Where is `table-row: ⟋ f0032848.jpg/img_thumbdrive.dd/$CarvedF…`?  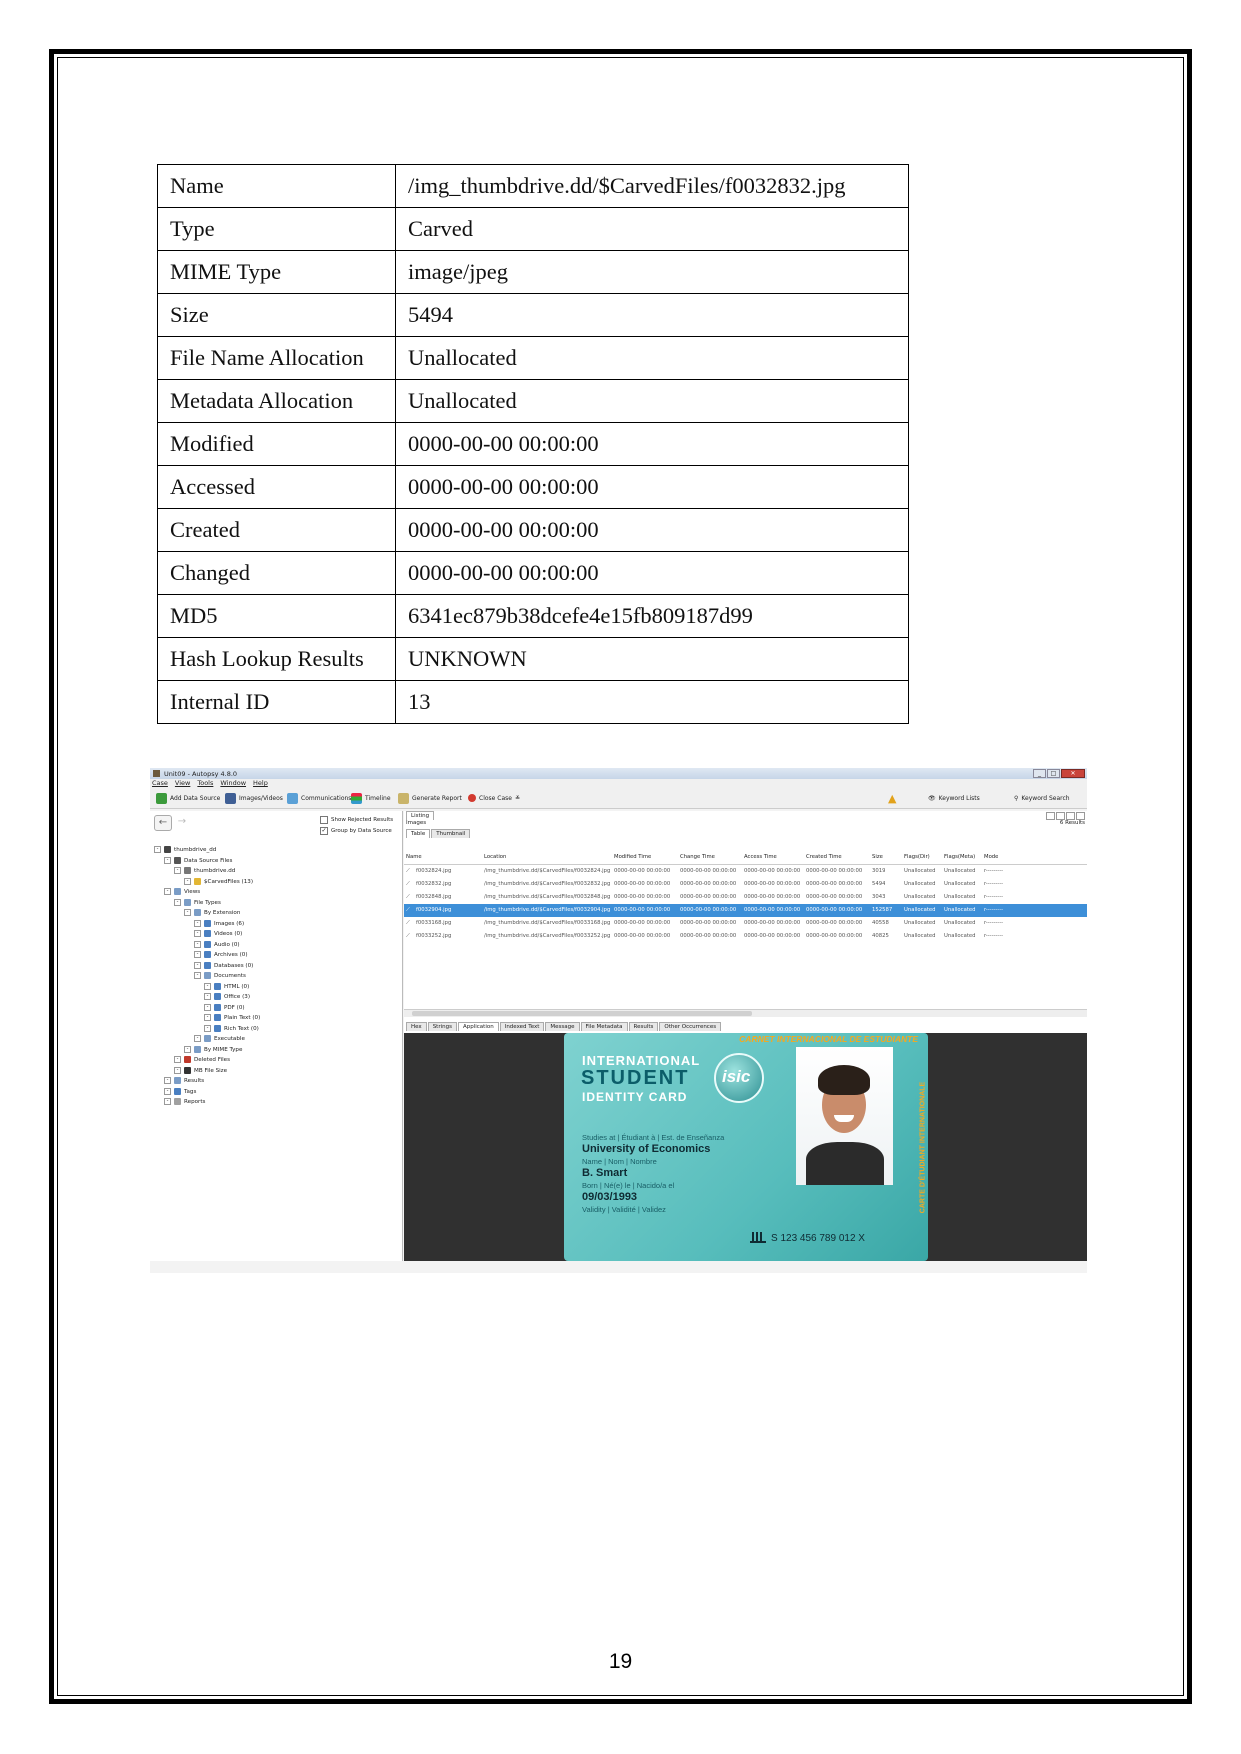
table-row: ⟋ f0032848.jpg/img_thumbdrive.dd/$CarvedF… is located at coordinates (745, 897).